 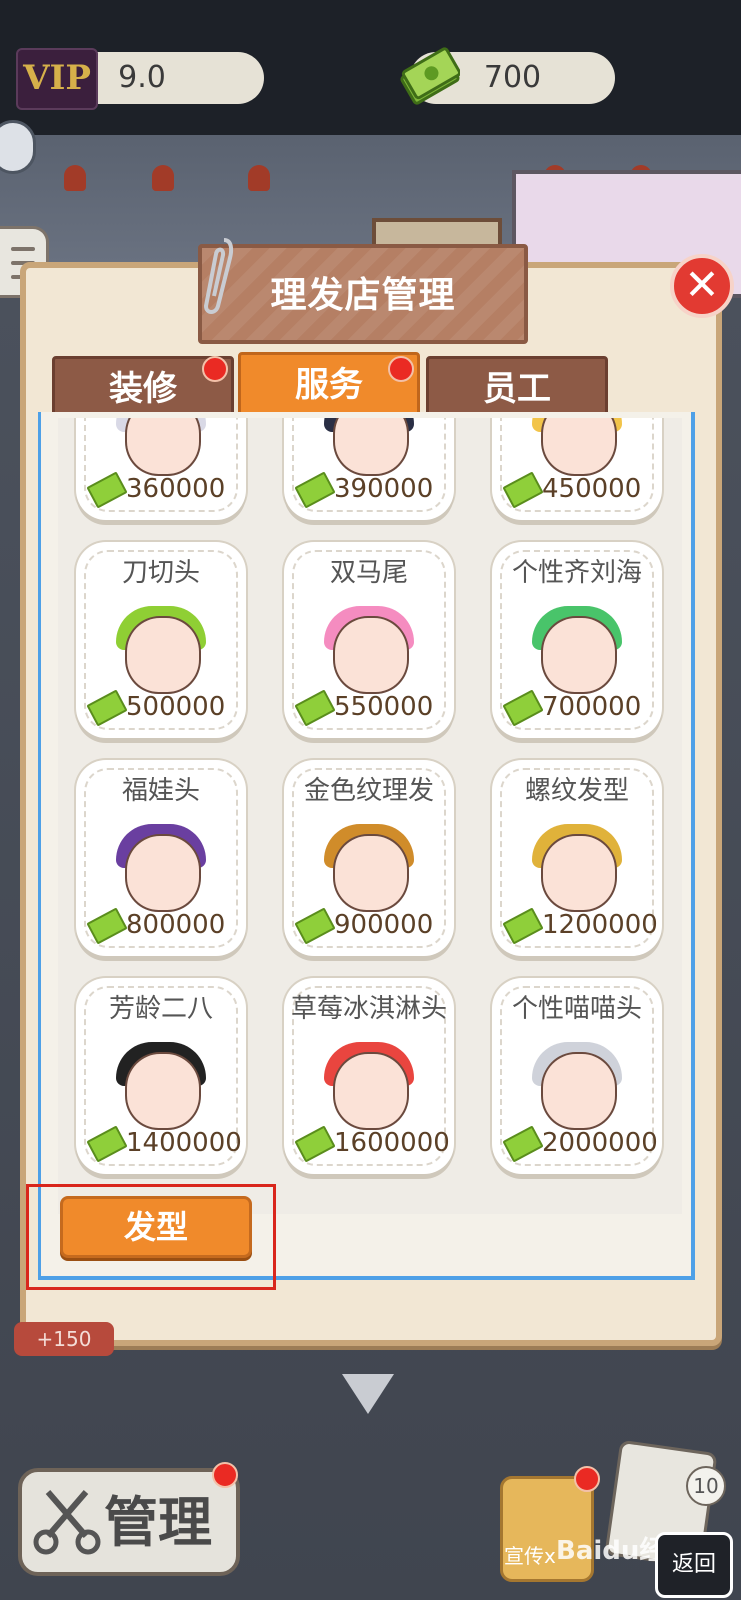 I want to click on hairstyle-price: 900000, so click(x=374, y=925).